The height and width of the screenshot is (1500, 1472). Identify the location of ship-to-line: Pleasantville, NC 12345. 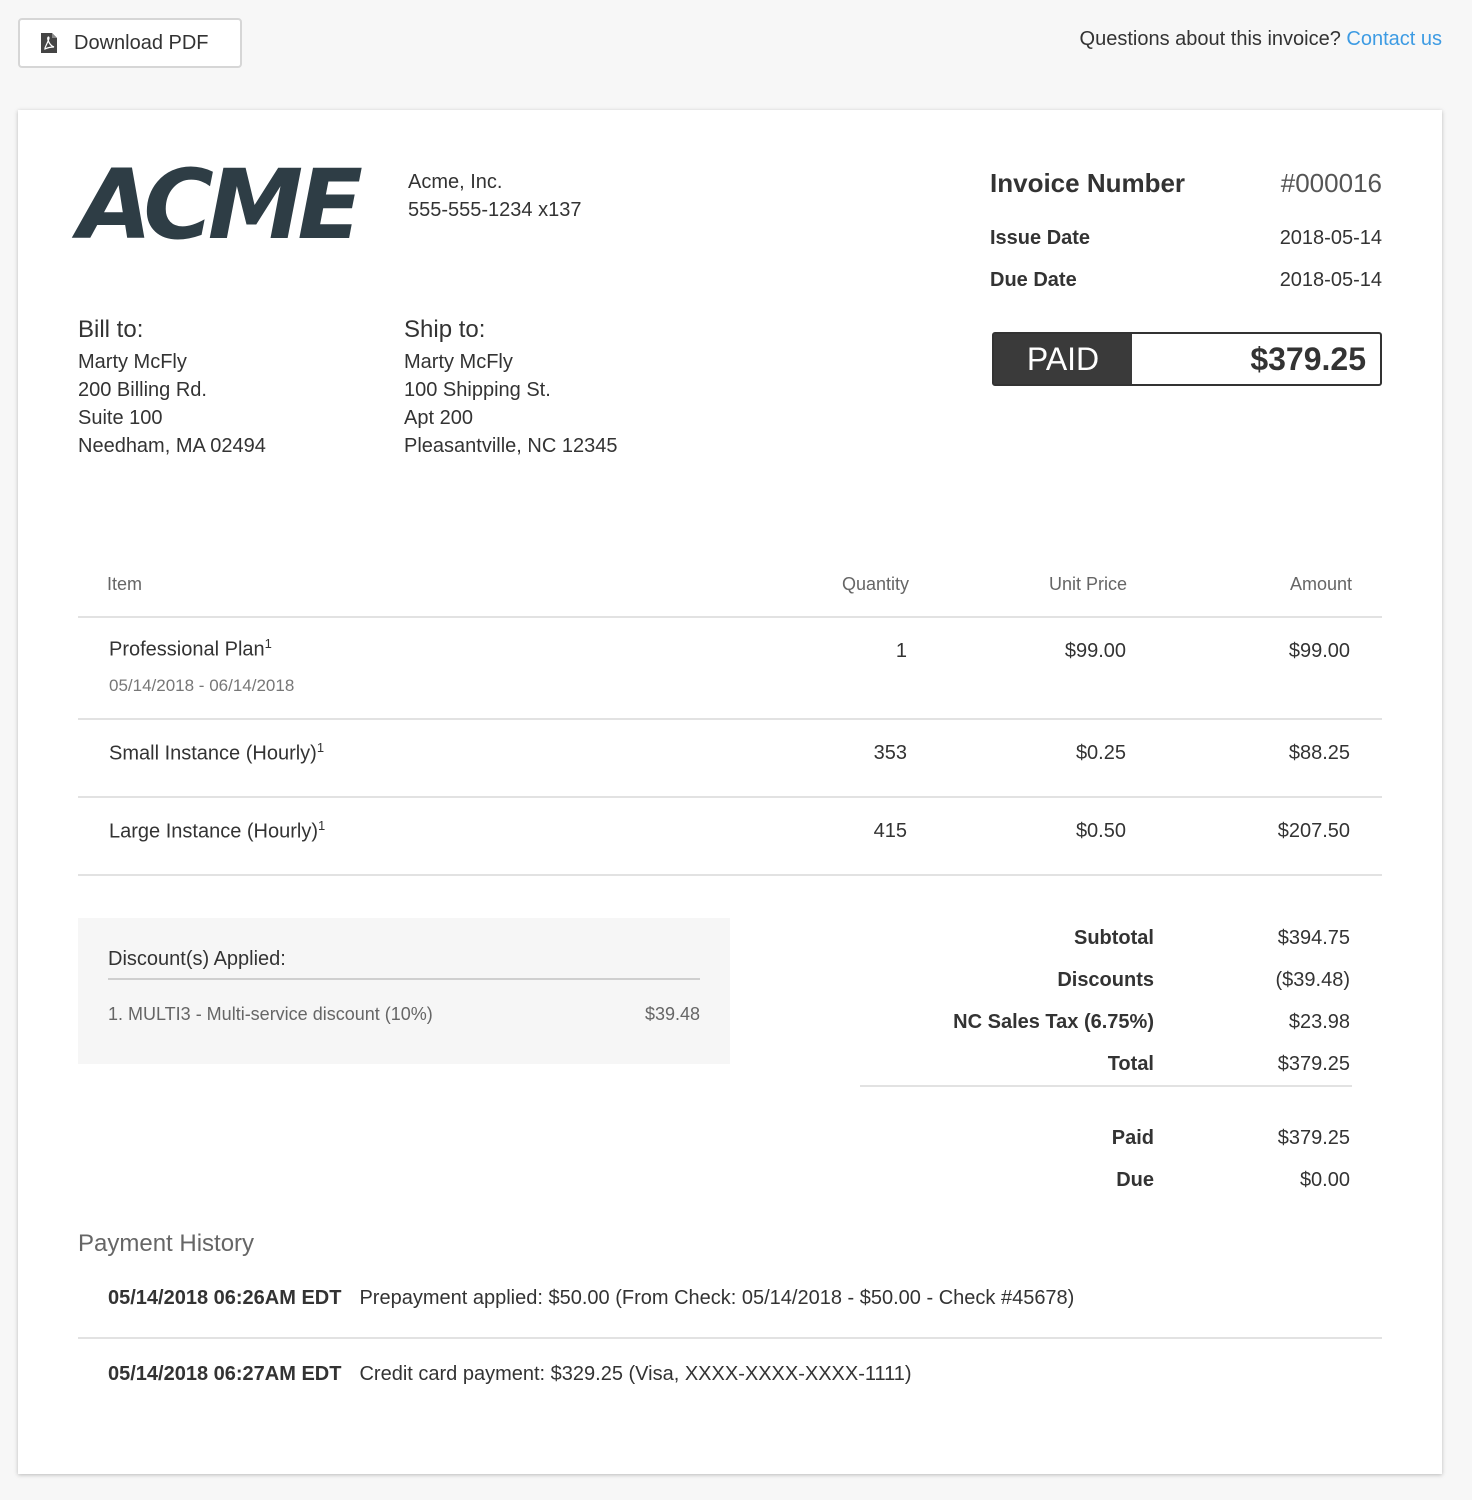
(511, 446).